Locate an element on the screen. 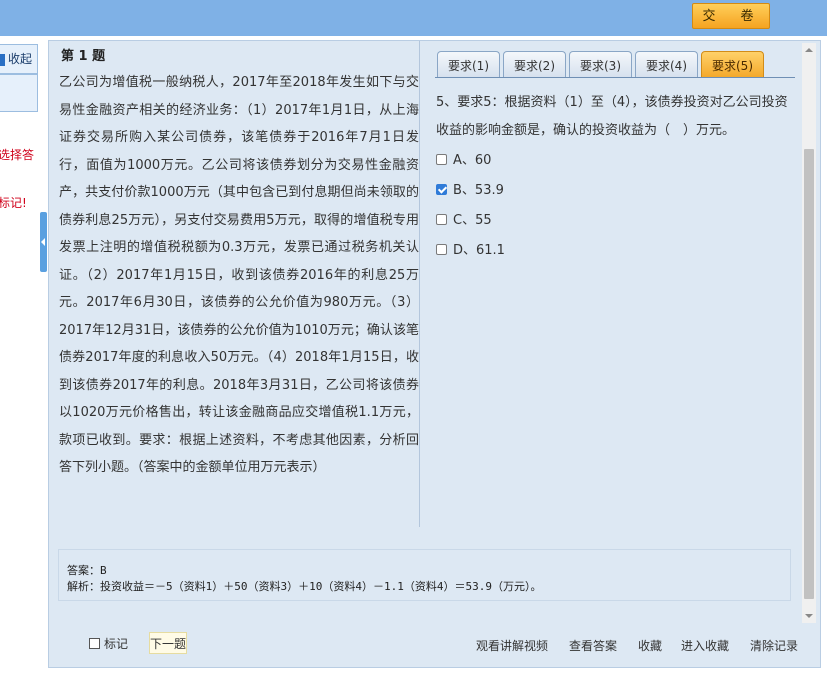 The height and width of the screenshot is (678, 827). clear-records-link: 清除记录 is located at coordinates (774, 645).